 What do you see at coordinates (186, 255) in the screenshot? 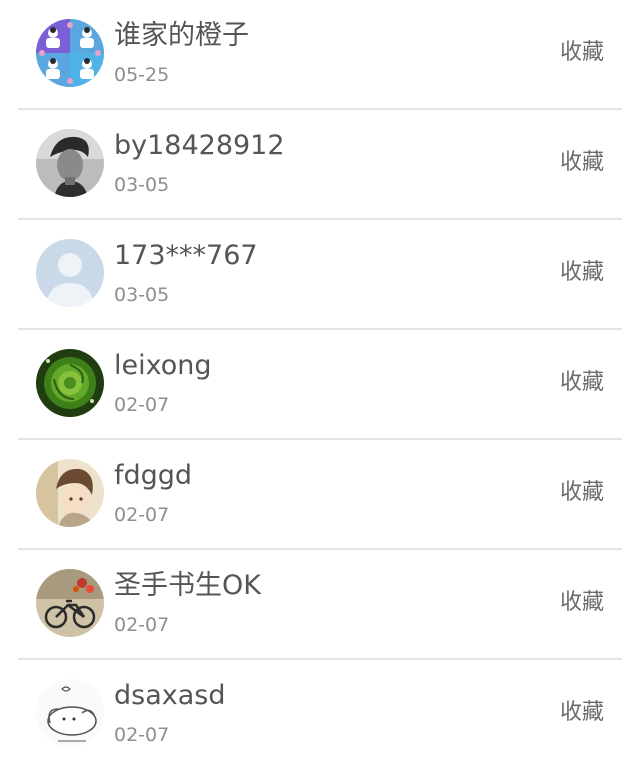
I see `user-name: 173***767` at bounding box center [186, 255].